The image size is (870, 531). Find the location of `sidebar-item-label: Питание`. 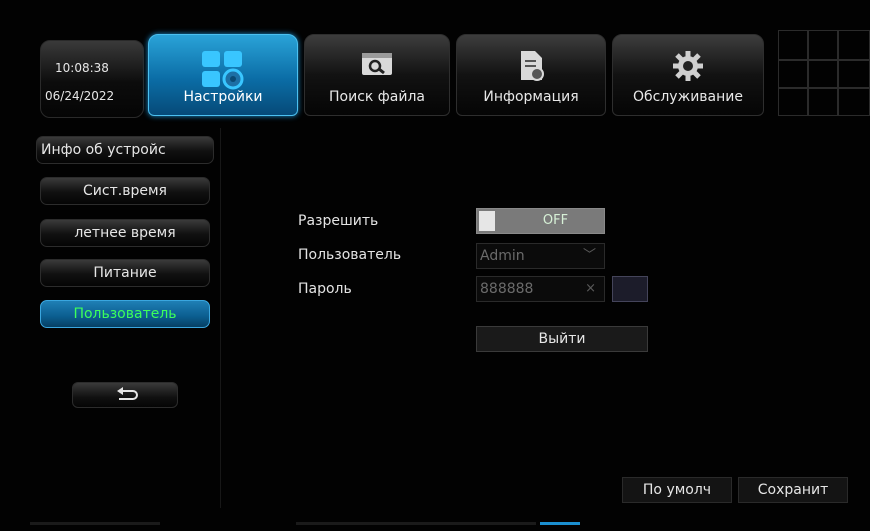

sidebar-item-label: Питание is located at coordinates (125, 273).